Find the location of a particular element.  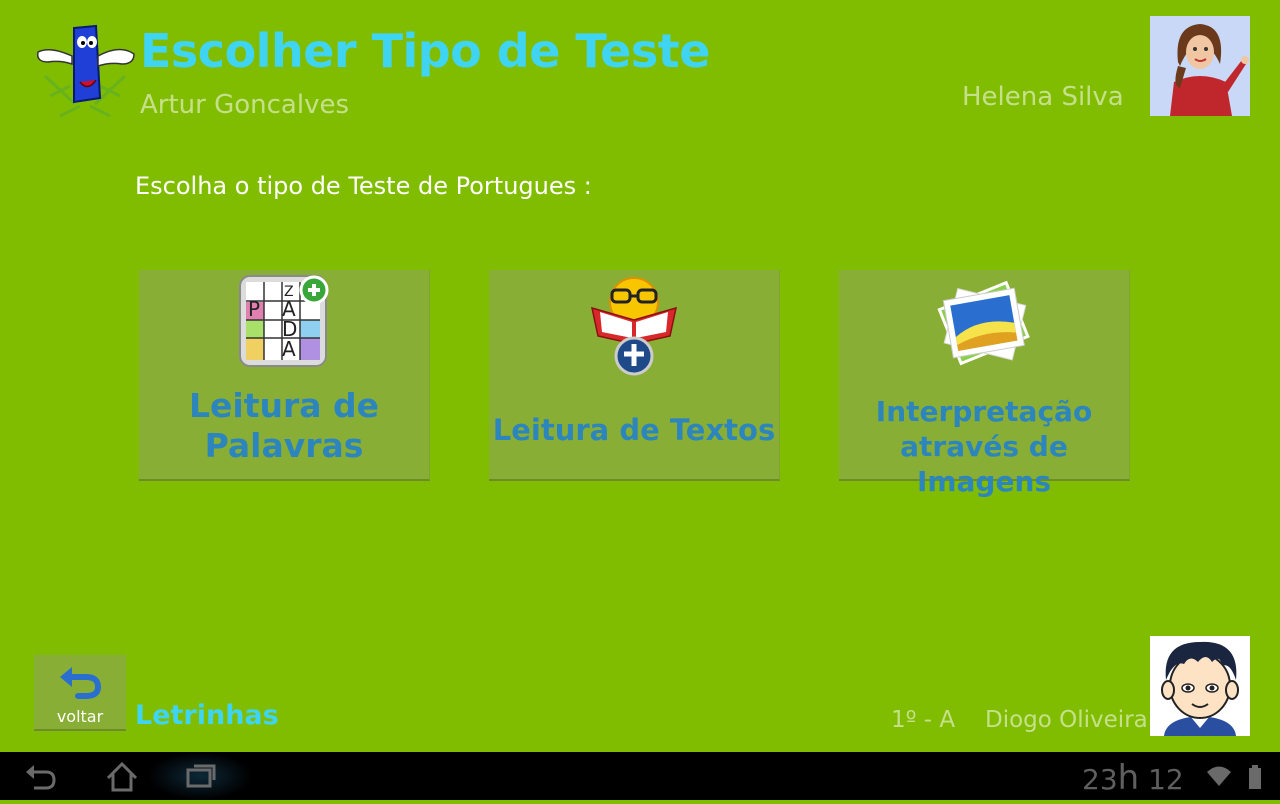

card-label-line2: através de Imagens is located at coordinates (984, 464).